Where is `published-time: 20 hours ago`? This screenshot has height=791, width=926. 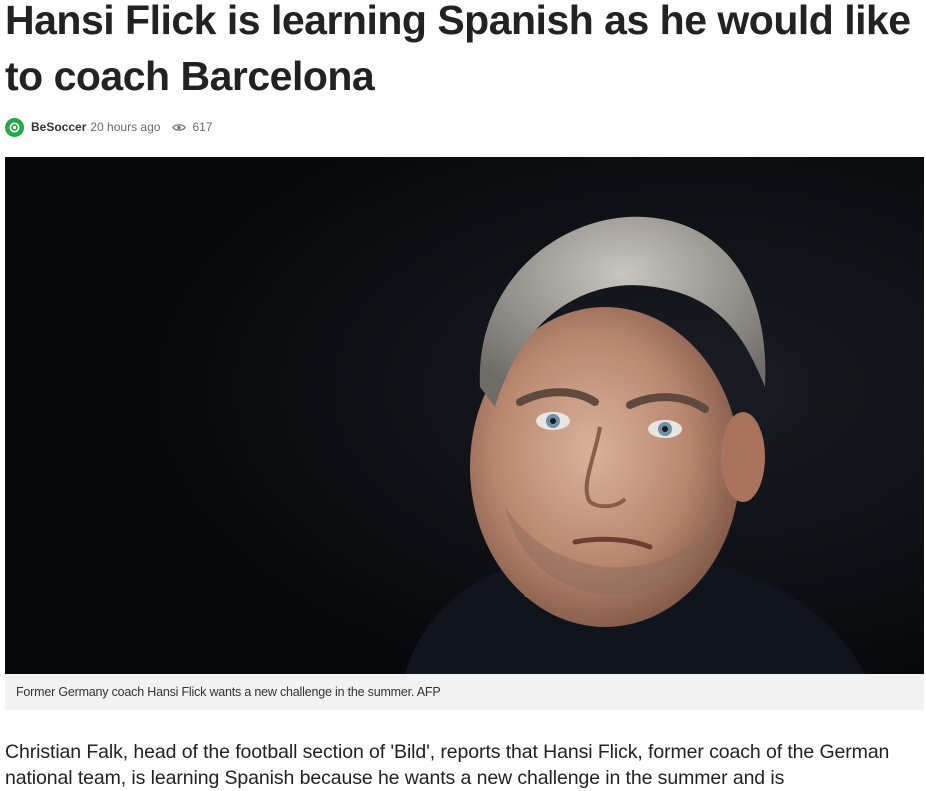 published-time: 20 hours ago is located at coordinates (125, 127).